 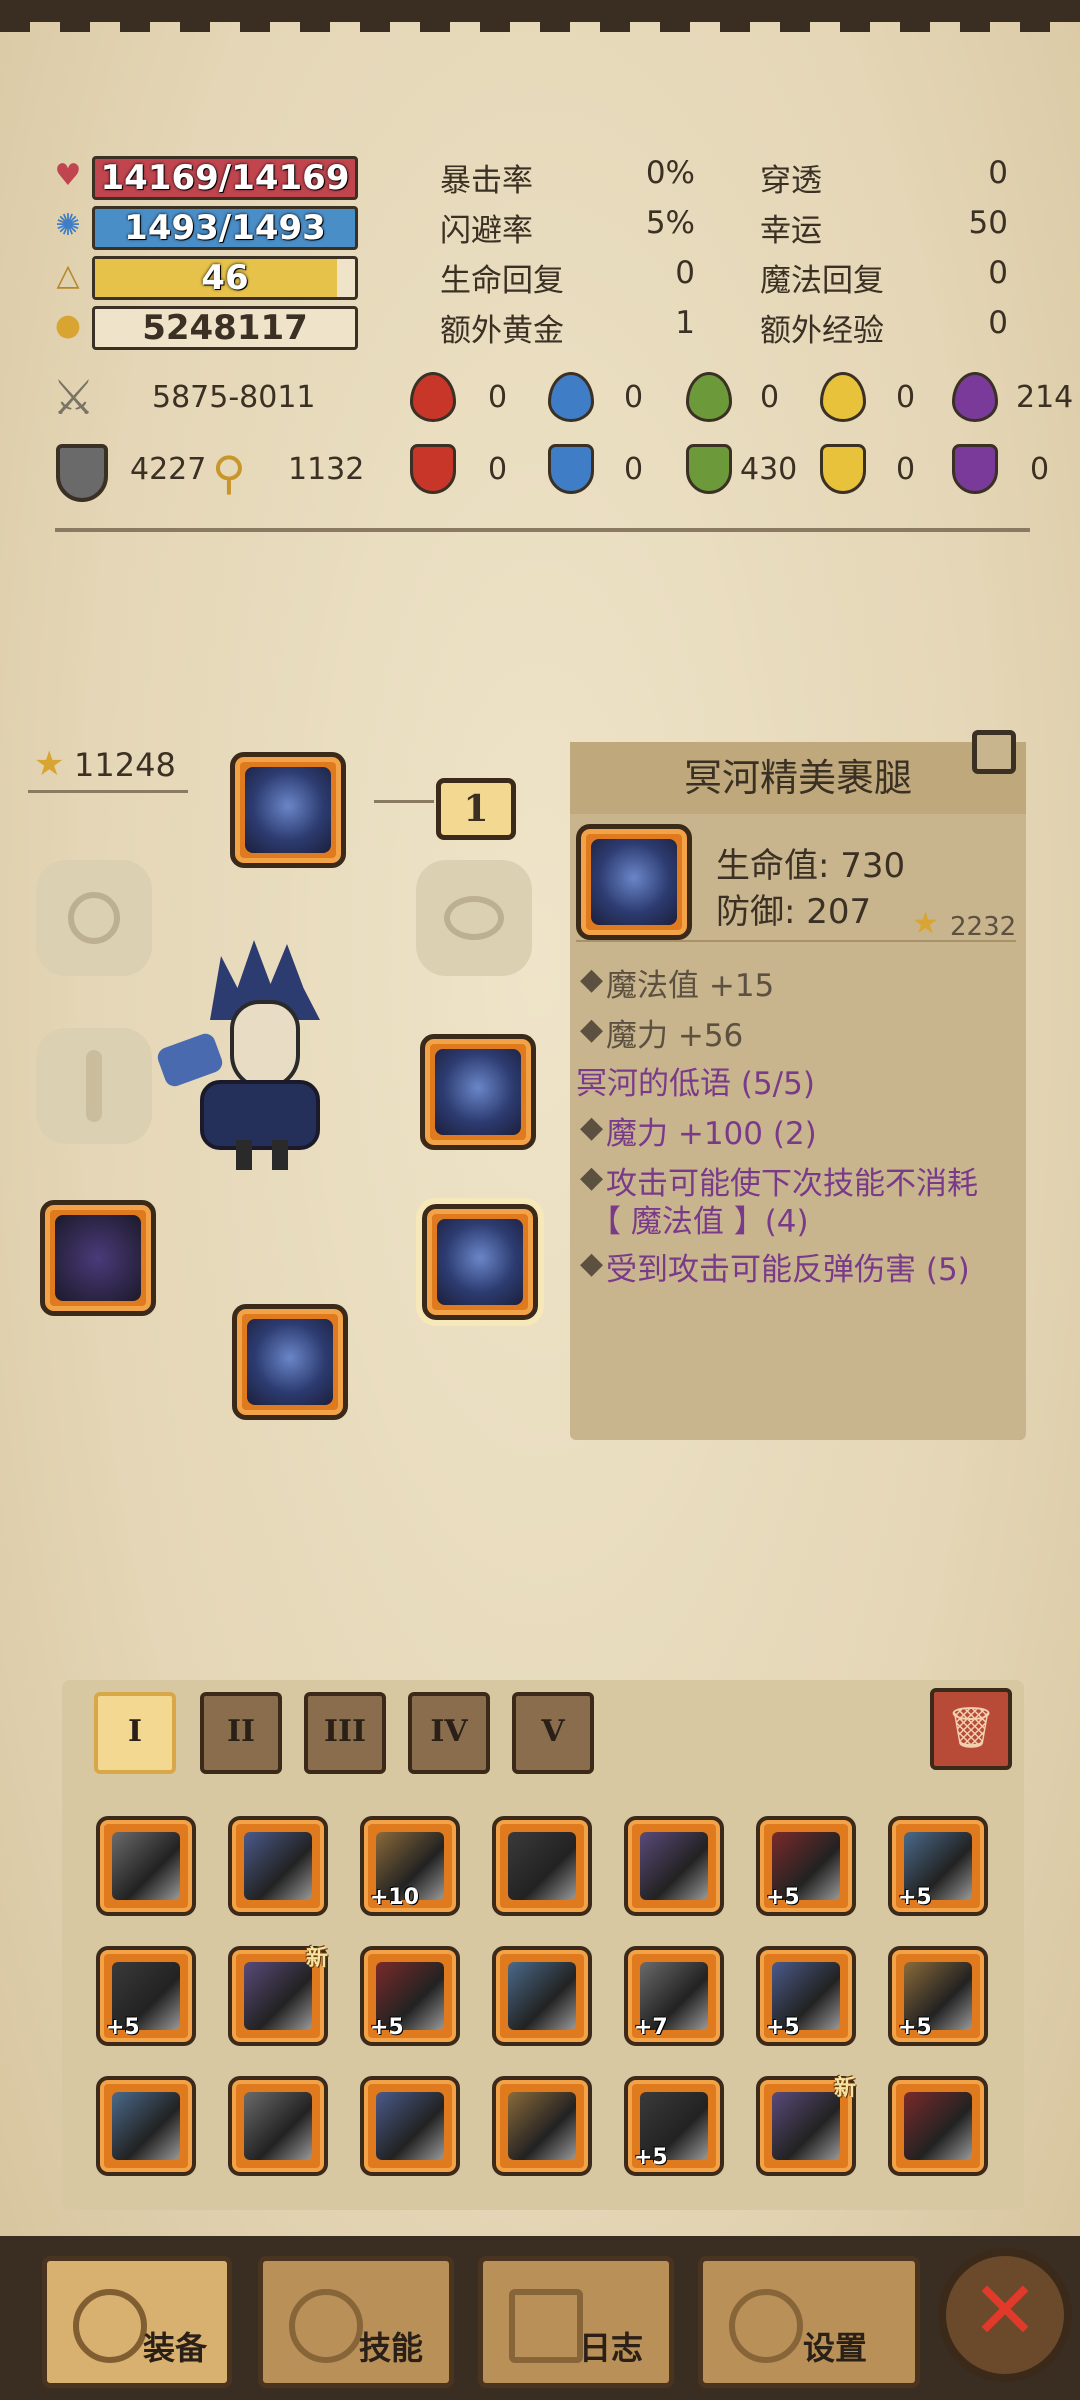 I want to click on total-score: 11248, so click(x=125, y=765).